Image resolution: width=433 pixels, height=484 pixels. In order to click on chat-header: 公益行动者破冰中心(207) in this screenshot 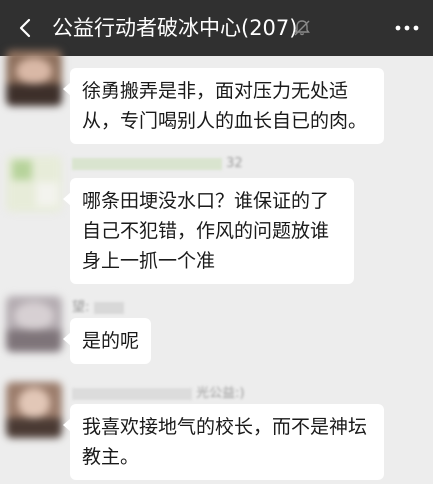, I will do `click(216, 28)`.